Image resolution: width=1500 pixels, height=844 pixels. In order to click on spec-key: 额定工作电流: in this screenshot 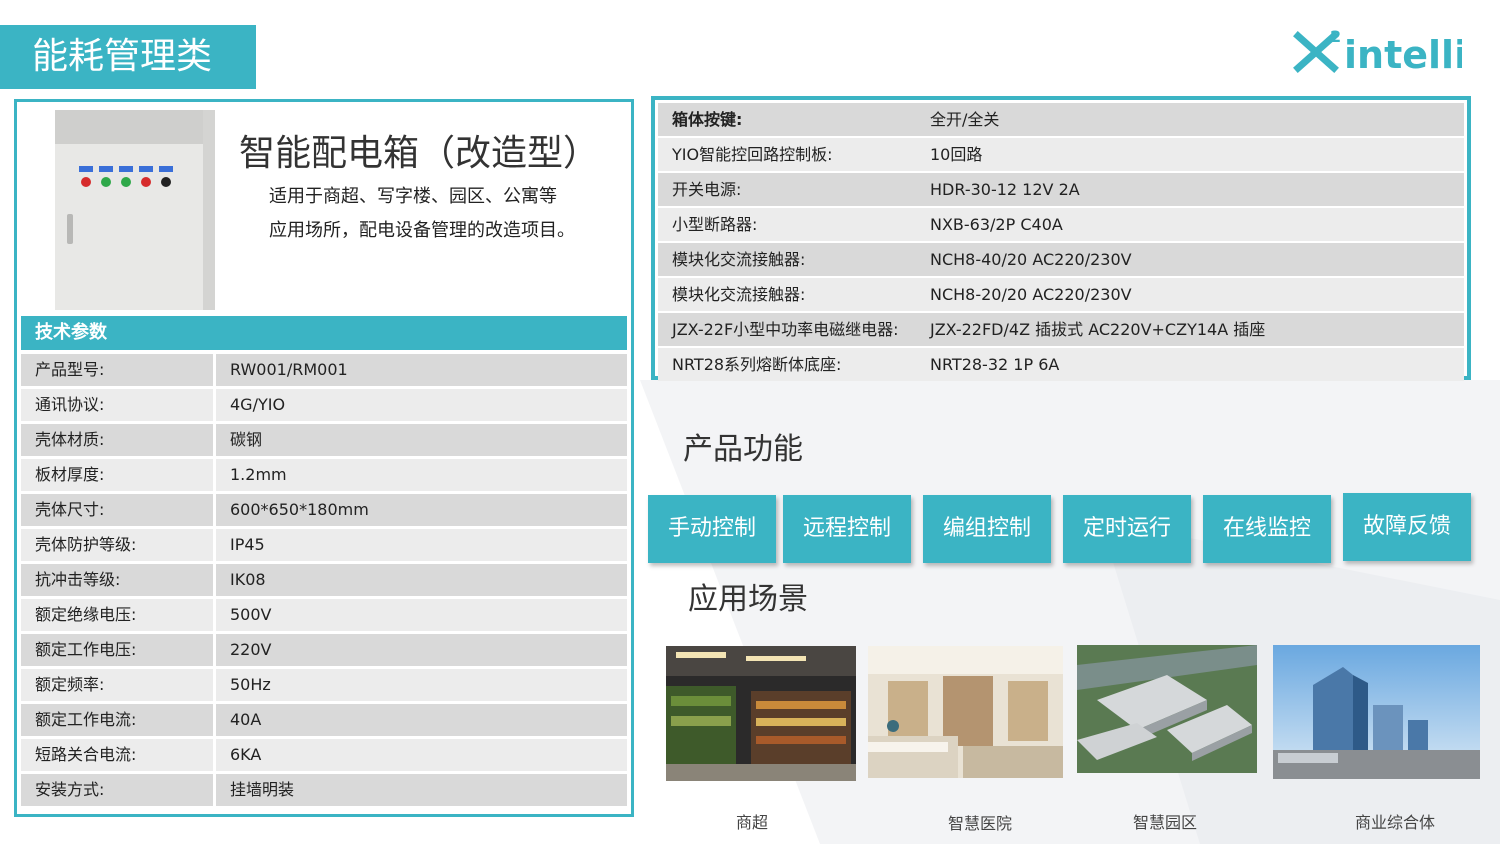, I will do `click(117, 720)`.